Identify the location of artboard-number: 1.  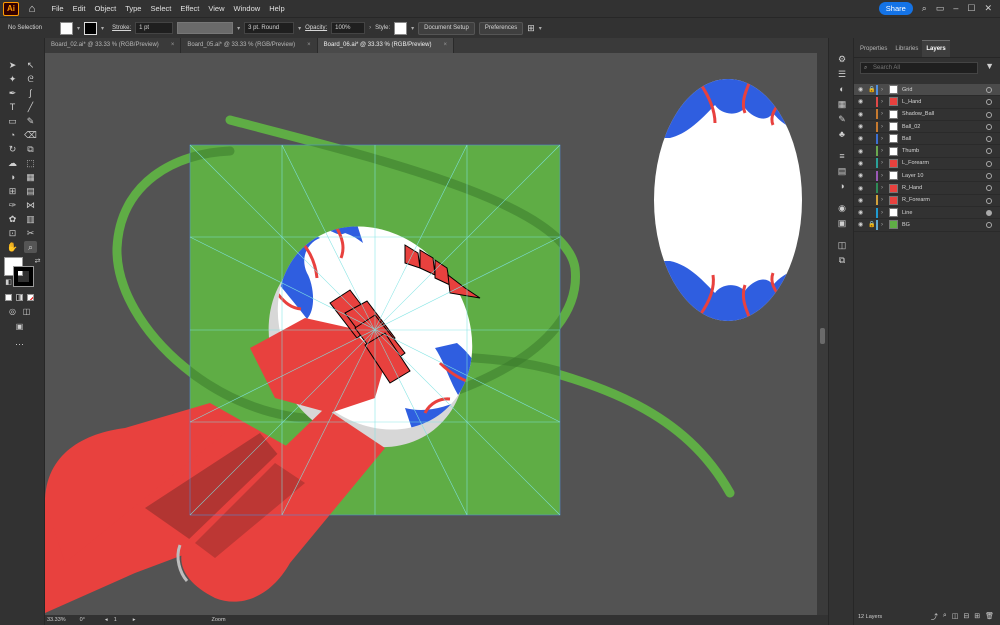
(115, 620).